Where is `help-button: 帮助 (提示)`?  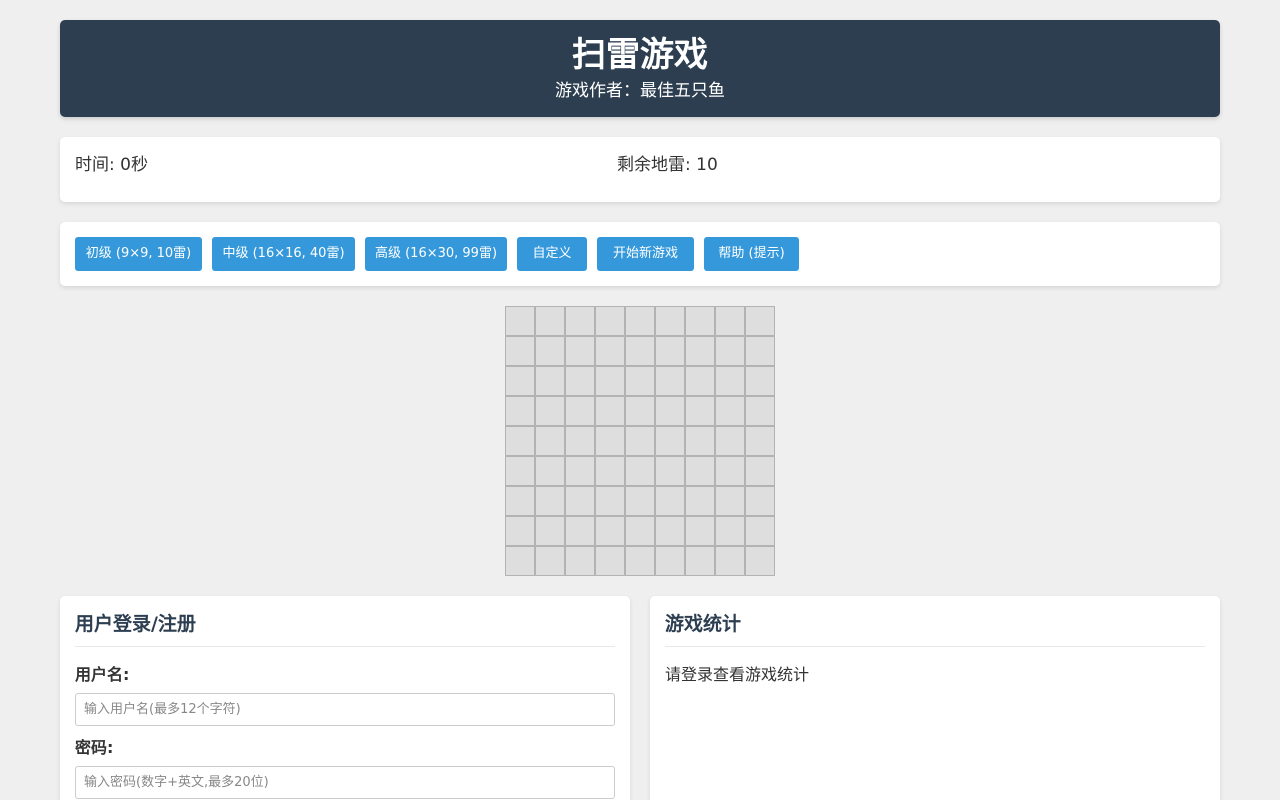
help-button: 帮助 (提示) is located at coordinates (751, 254).